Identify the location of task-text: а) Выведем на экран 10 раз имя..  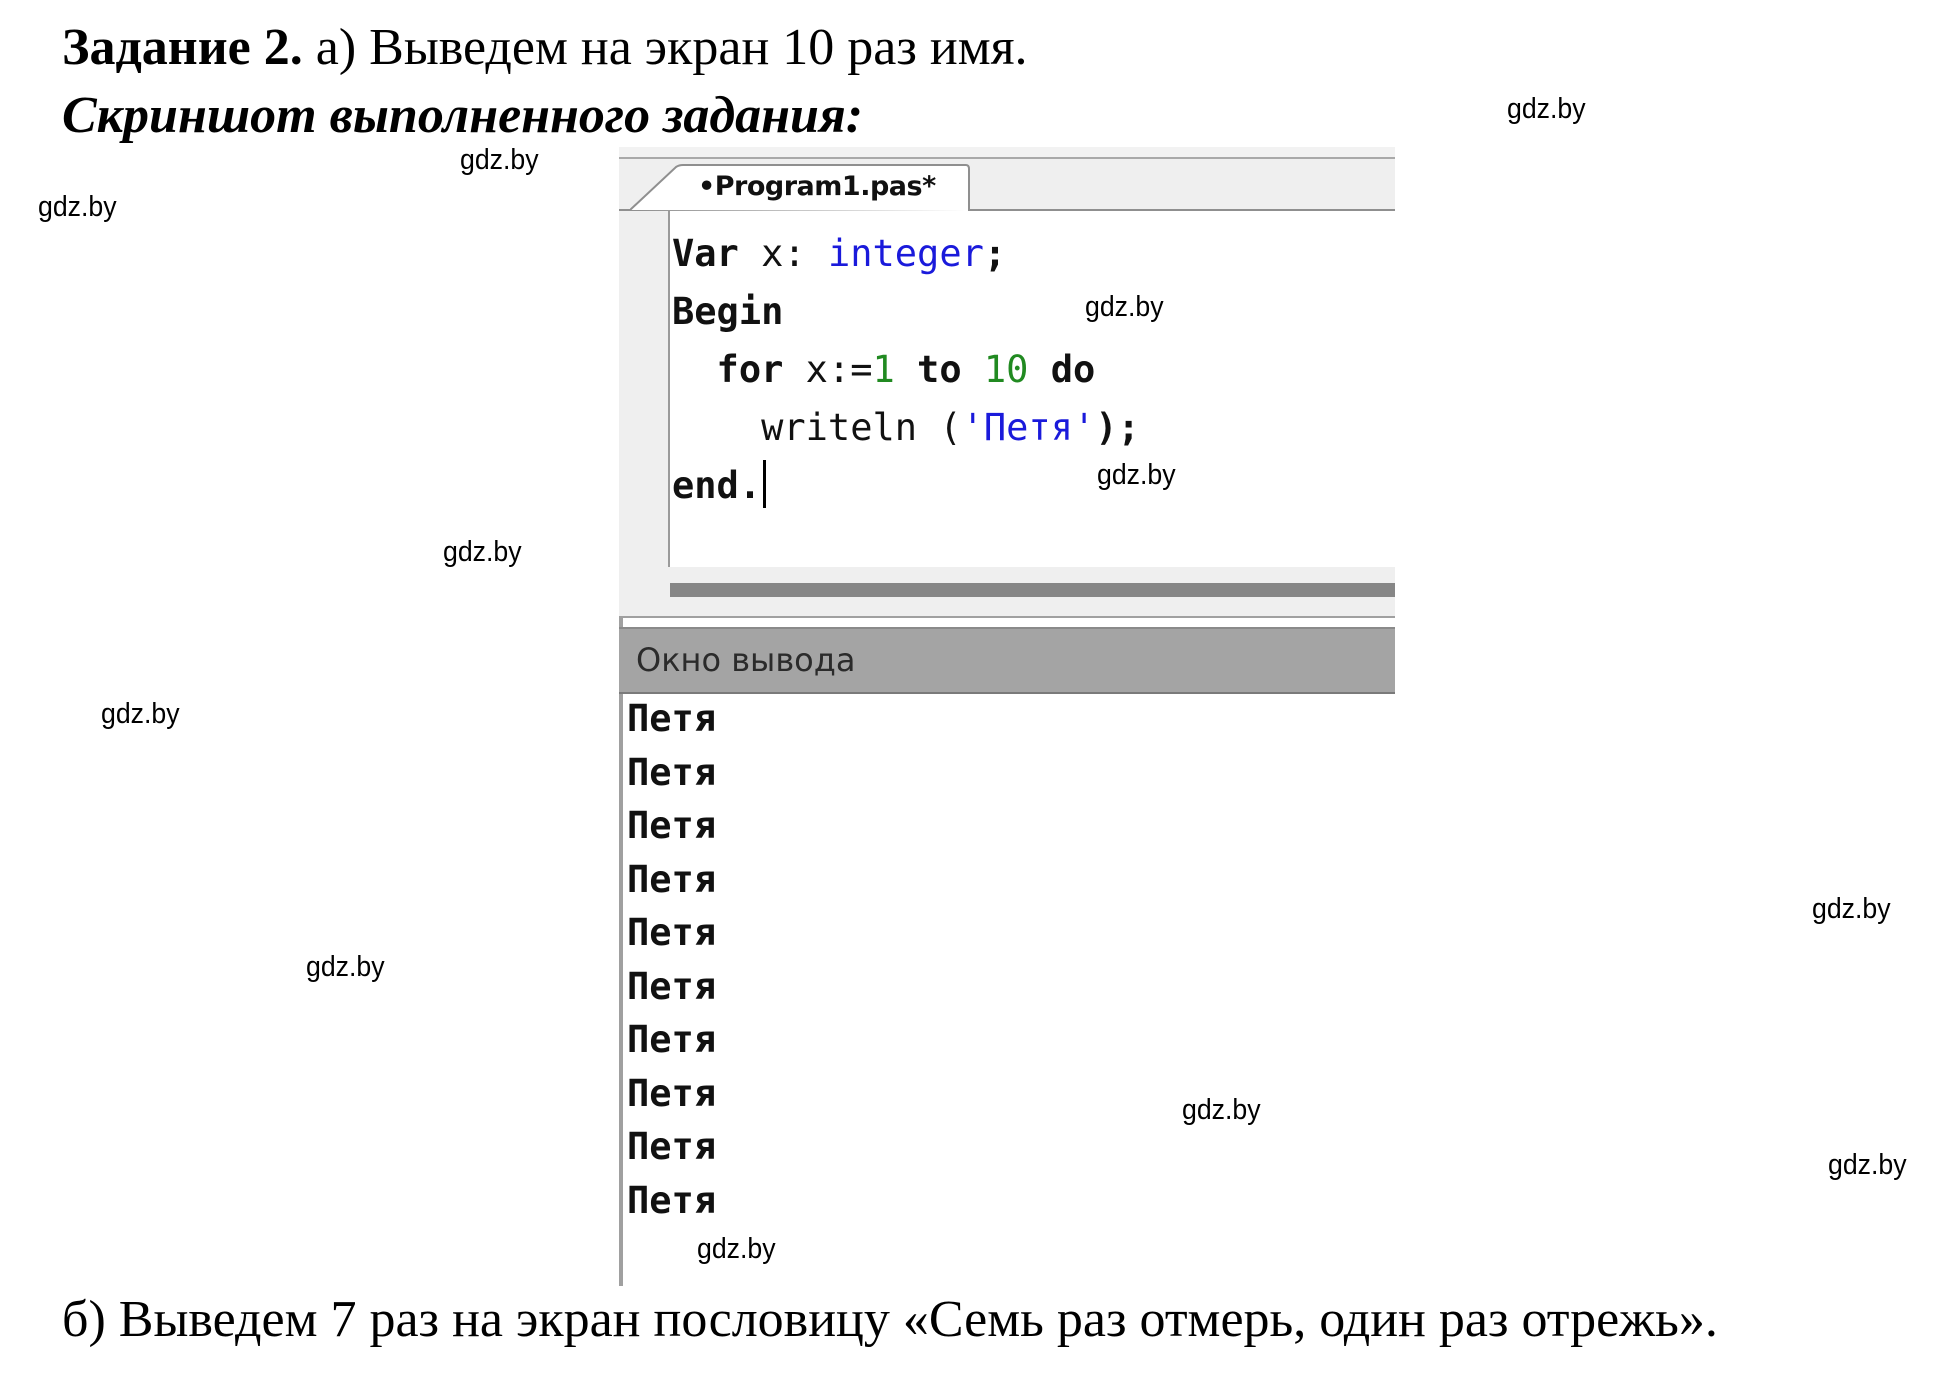
(665, 47).